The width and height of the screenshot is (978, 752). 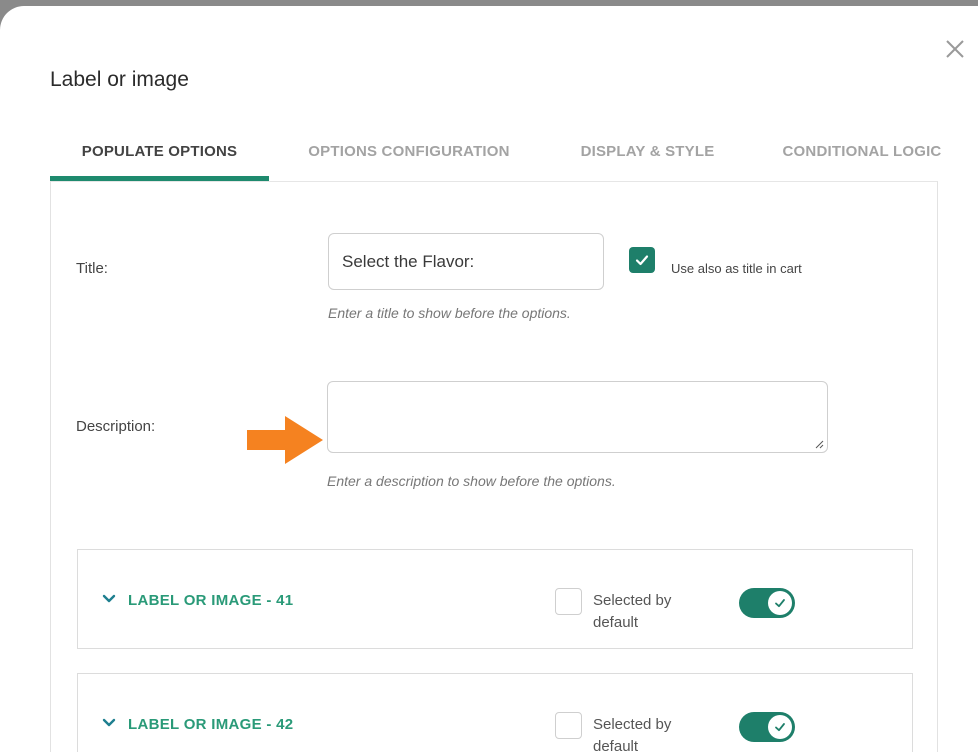 What do you see at coordinates (577, 417) in the screenshot?
I see `description-textarea` at bounding box center [577, 417].